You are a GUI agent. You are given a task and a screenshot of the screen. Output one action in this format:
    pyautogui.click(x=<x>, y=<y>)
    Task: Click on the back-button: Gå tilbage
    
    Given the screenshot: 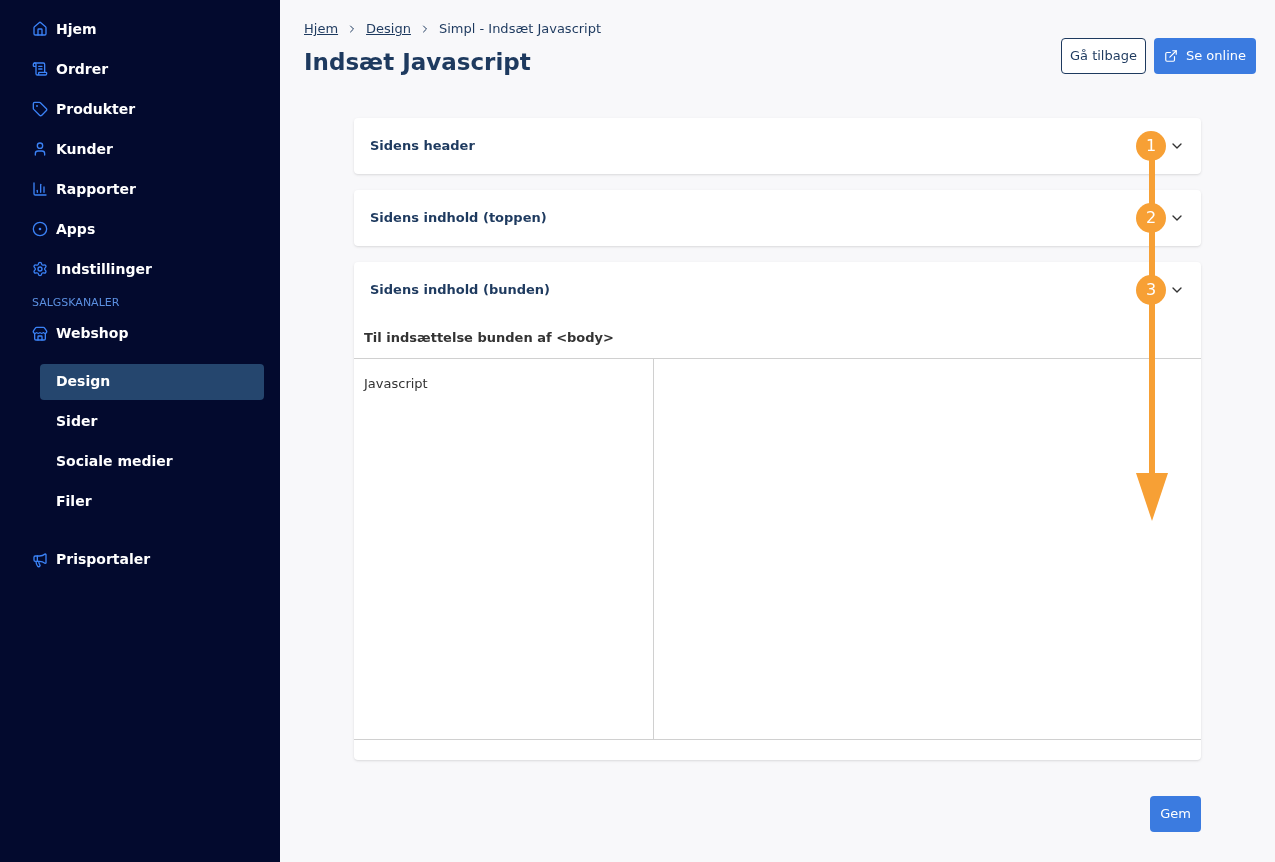 What is the action you would take?
    pyautogui.click(x=1103, y=55)
    